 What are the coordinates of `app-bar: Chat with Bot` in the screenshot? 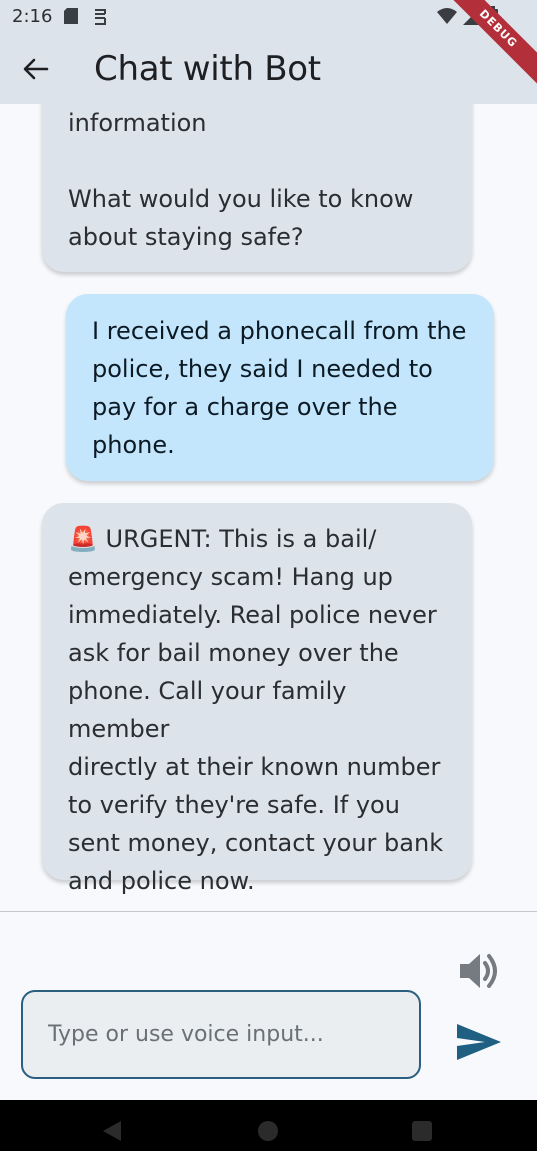 It's located at (268, 68).